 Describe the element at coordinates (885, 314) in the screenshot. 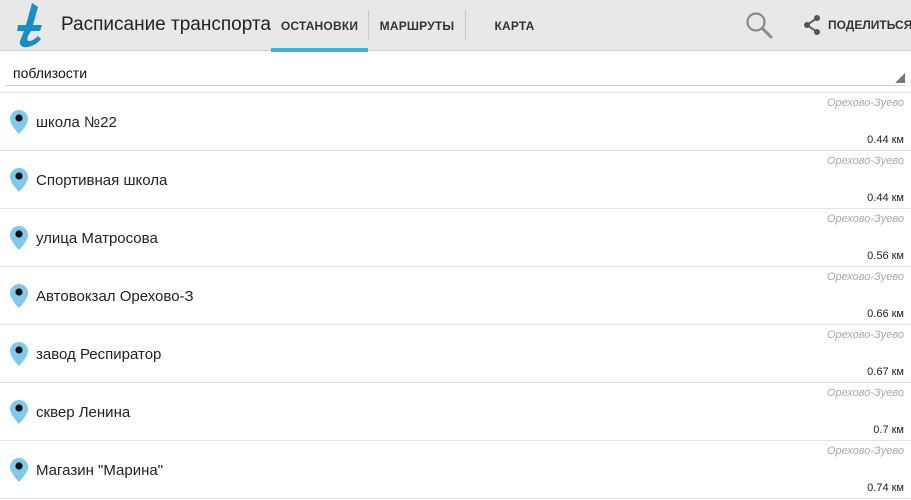

I see `stop-distance: 0.66 км` at that location.